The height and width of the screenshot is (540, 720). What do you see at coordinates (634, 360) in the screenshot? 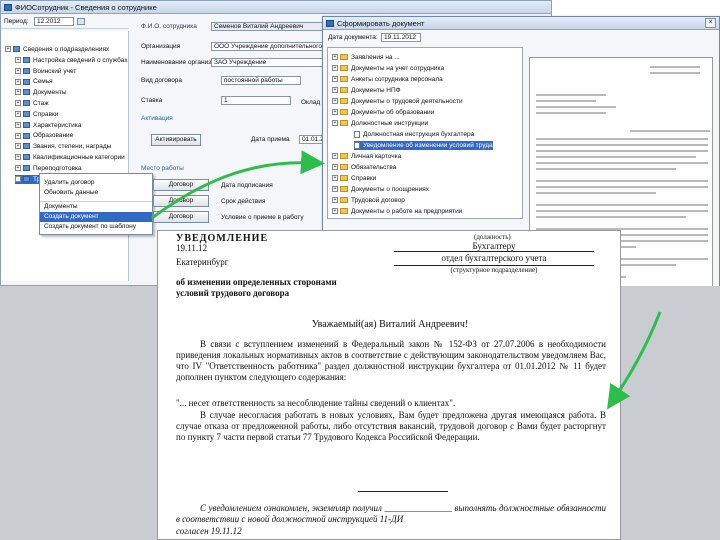
I see `arrow-to-document` at bounding box center [634, 360].